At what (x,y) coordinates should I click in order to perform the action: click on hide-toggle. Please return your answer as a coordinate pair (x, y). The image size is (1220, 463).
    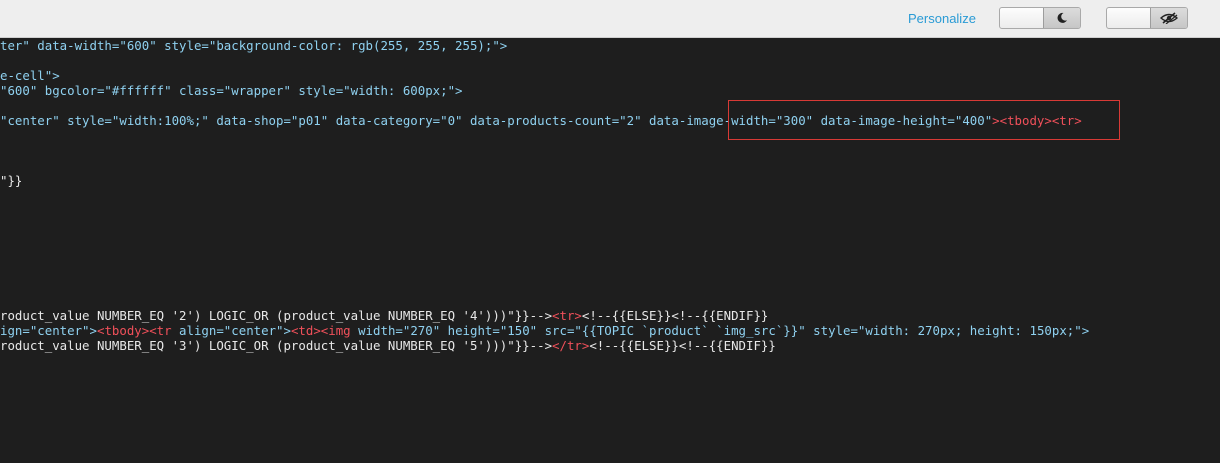
    Looking at the image, I should click on (1147, 18).